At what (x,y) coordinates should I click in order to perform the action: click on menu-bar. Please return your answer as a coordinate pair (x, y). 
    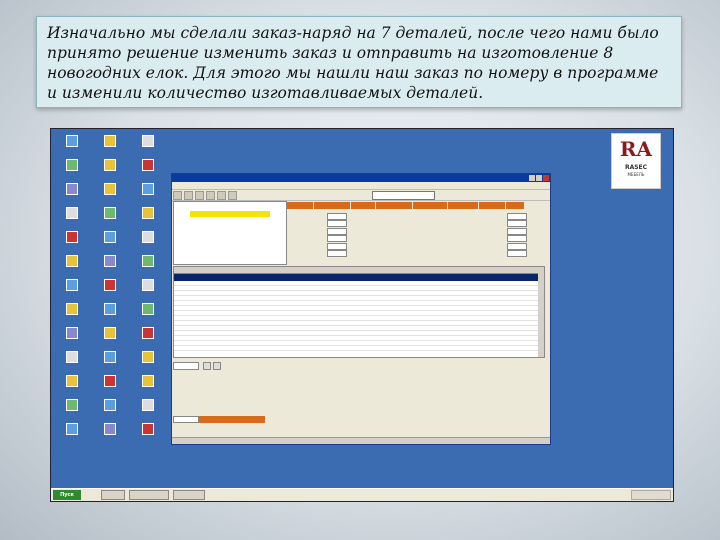
    Looking at the image, I should click on (361, 186).